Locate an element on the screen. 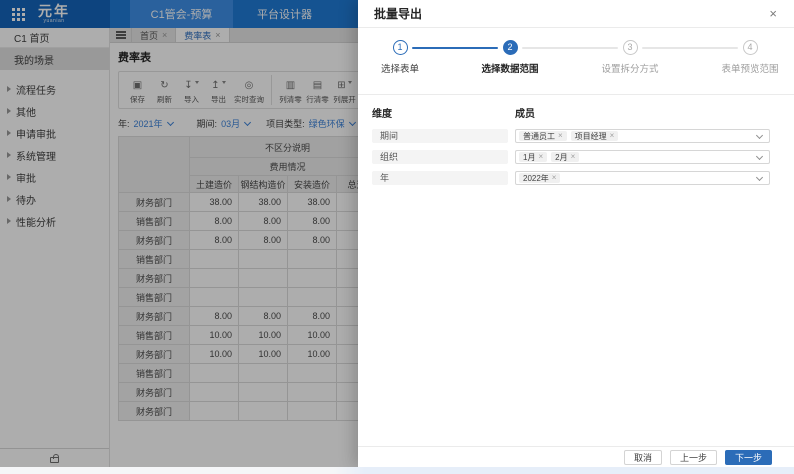  member-select: 2022年 is located at coordinates (642, 178).